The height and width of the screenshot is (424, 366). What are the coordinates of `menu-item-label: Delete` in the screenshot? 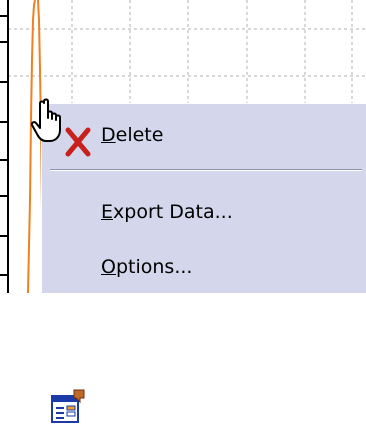 It's located at (132, 135).